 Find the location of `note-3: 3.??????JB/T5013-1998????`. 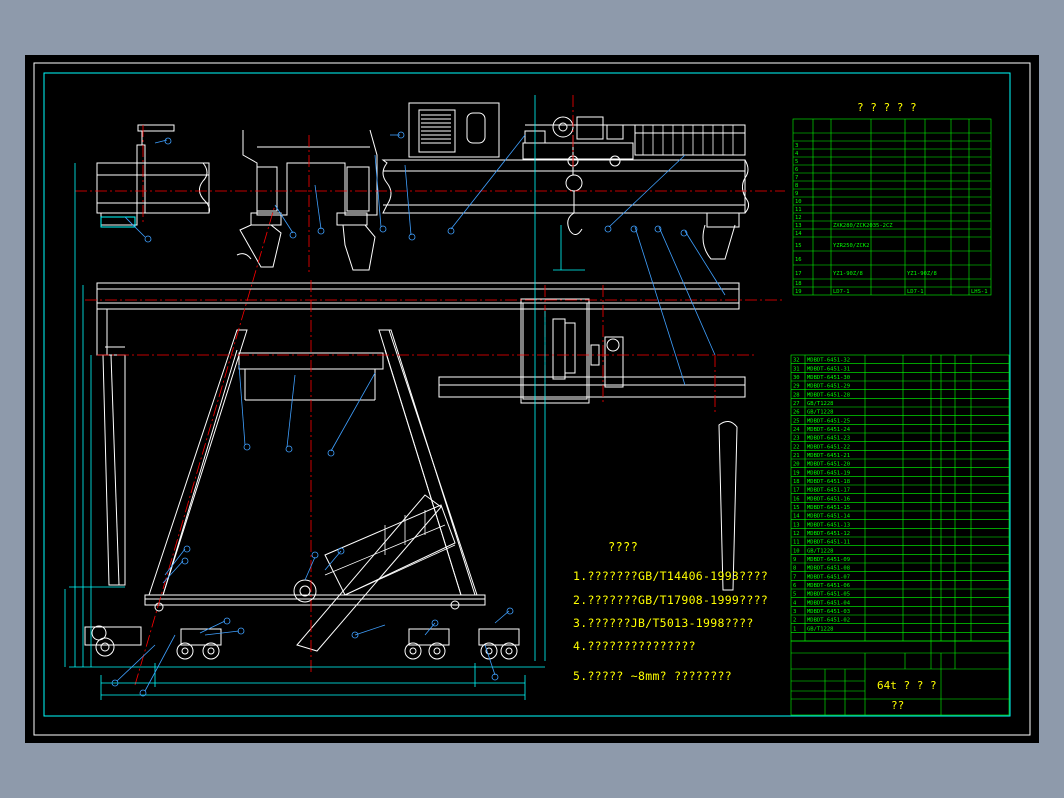

note-3: 3.??????JB/T5013-1998???? is located at coordinates (663, 623).